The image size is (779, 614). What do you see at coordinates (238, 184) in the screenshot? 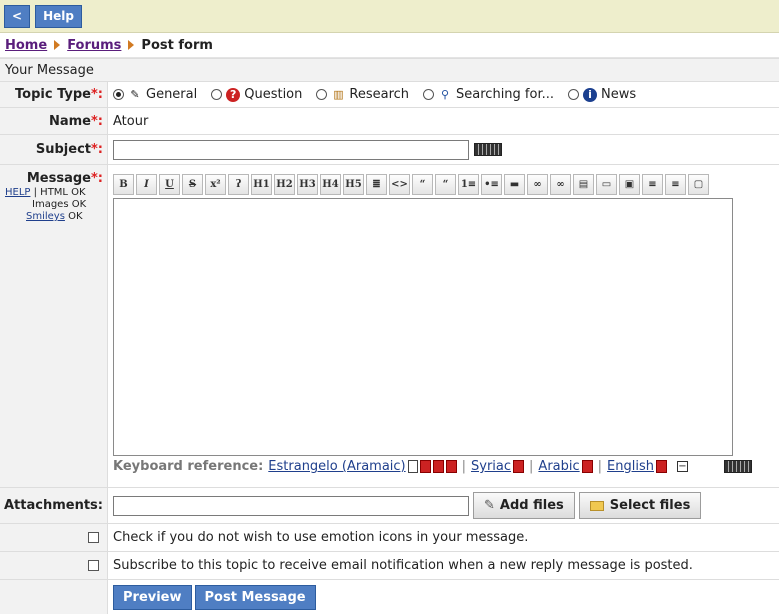
I see `syriac-char-button: ʔ` at bounding box center [238, 184].